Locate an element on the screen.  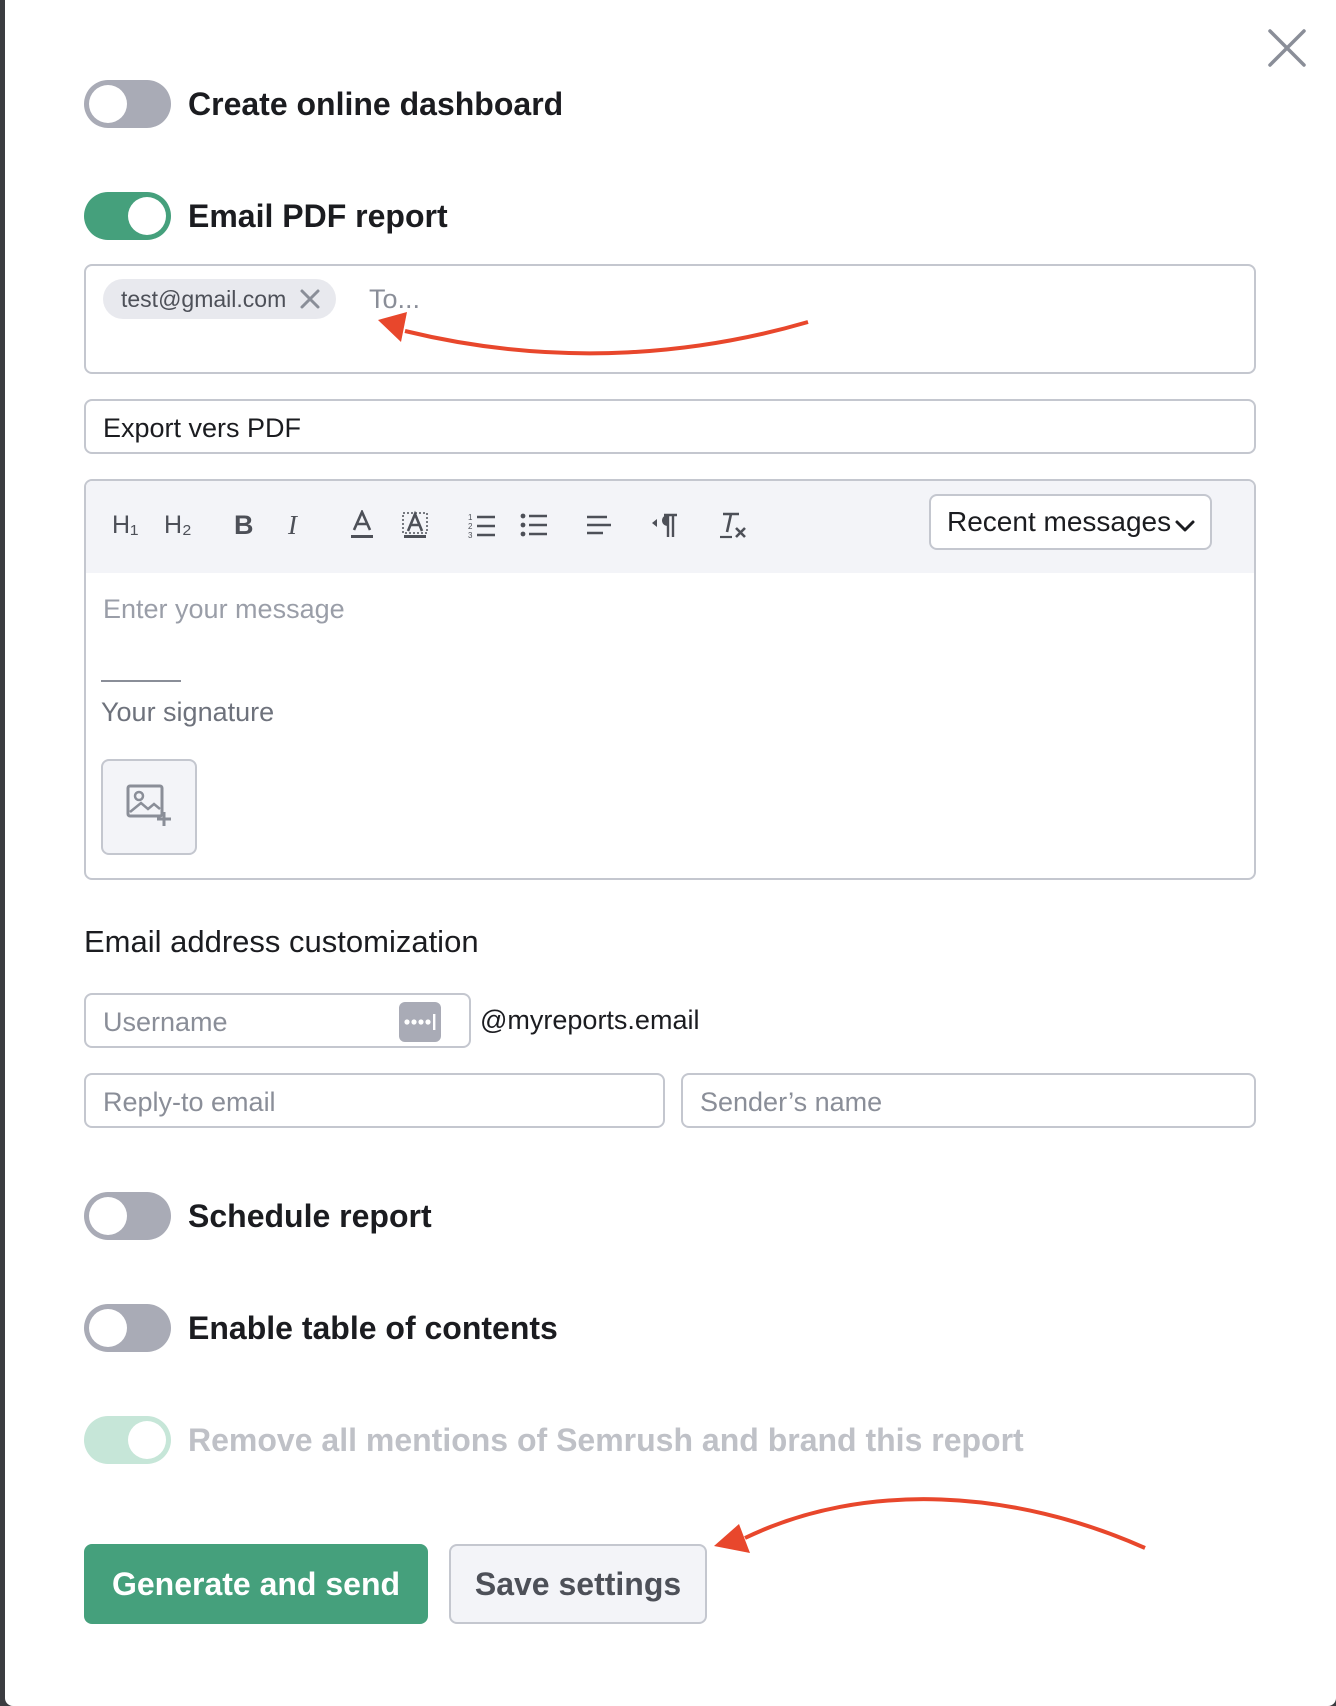
email-pdf-label: Email PDF report is located at coordinates (318, 215).